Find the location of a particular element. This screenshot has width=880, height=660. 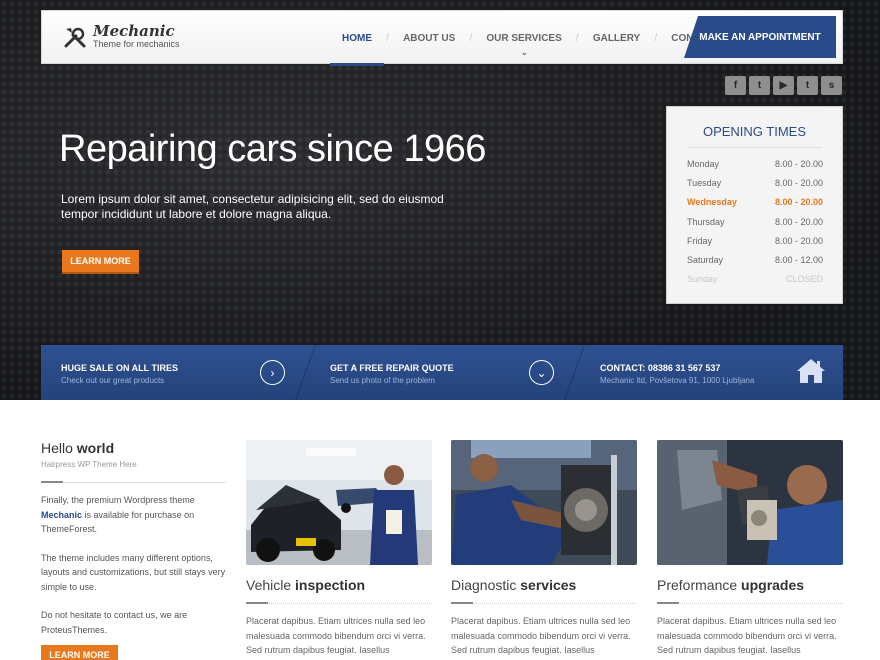

card-title: Preformance upgrades is located at coordinates (750, 585).